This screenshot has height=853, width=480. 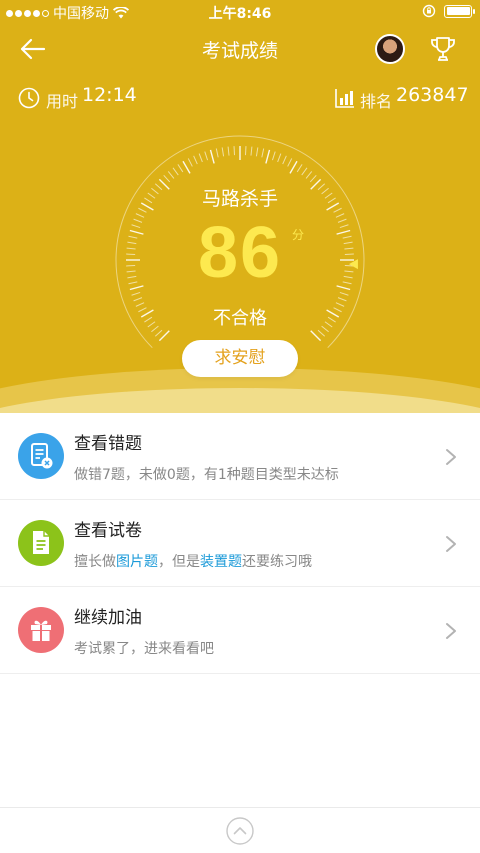 I want to click on status-time: 上午8:46, so click(x=240, y=14).